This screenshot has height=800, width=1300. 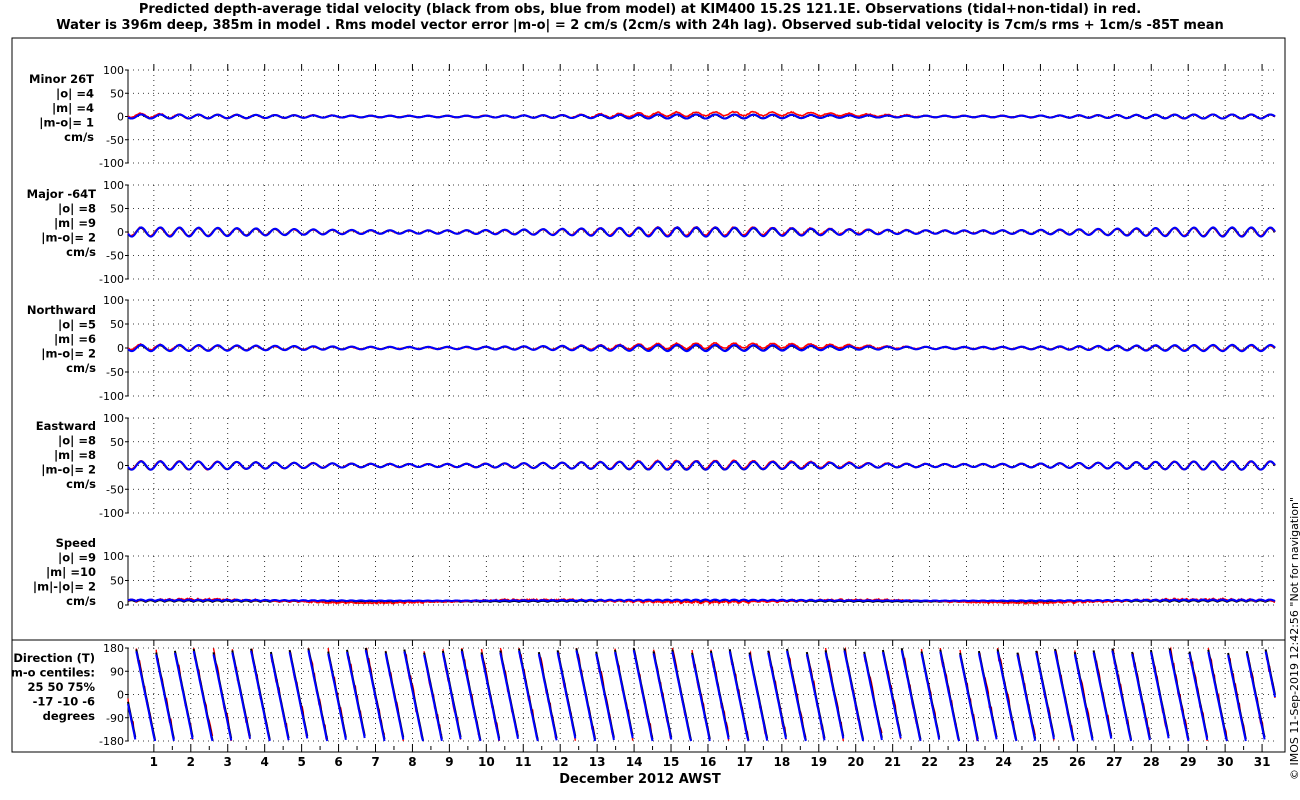 I want to click on major-model-line, so click(x=701, y=232).